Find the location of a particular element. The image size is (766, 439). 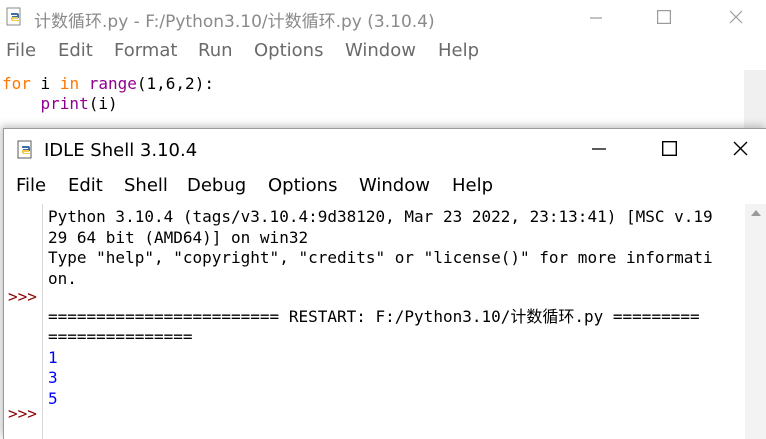

shell-menu-window: Window is located at coordinates (394, 185).